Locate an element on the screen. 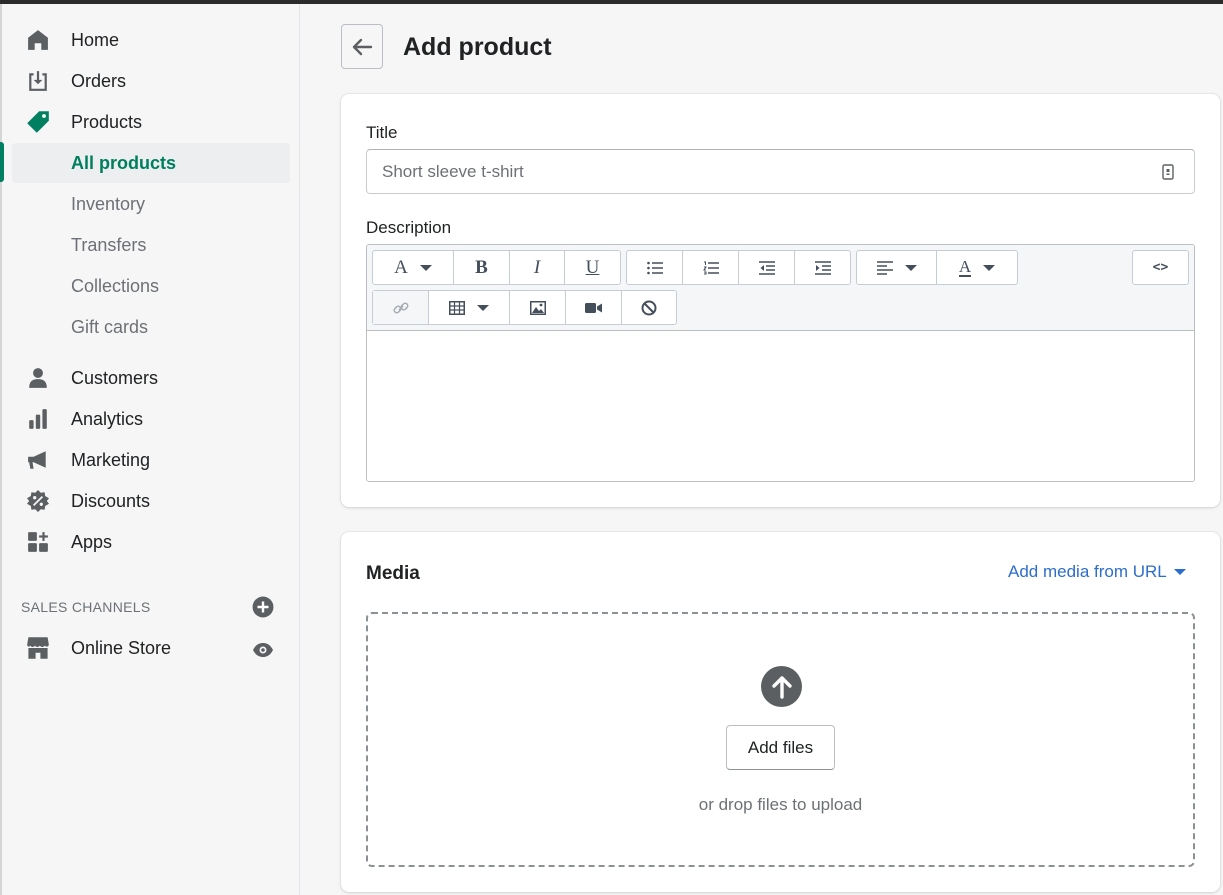 Image resolution: width=1223 pixels, height=895 pixels. upload-arrow-icon is located at coordinates (781, 686).